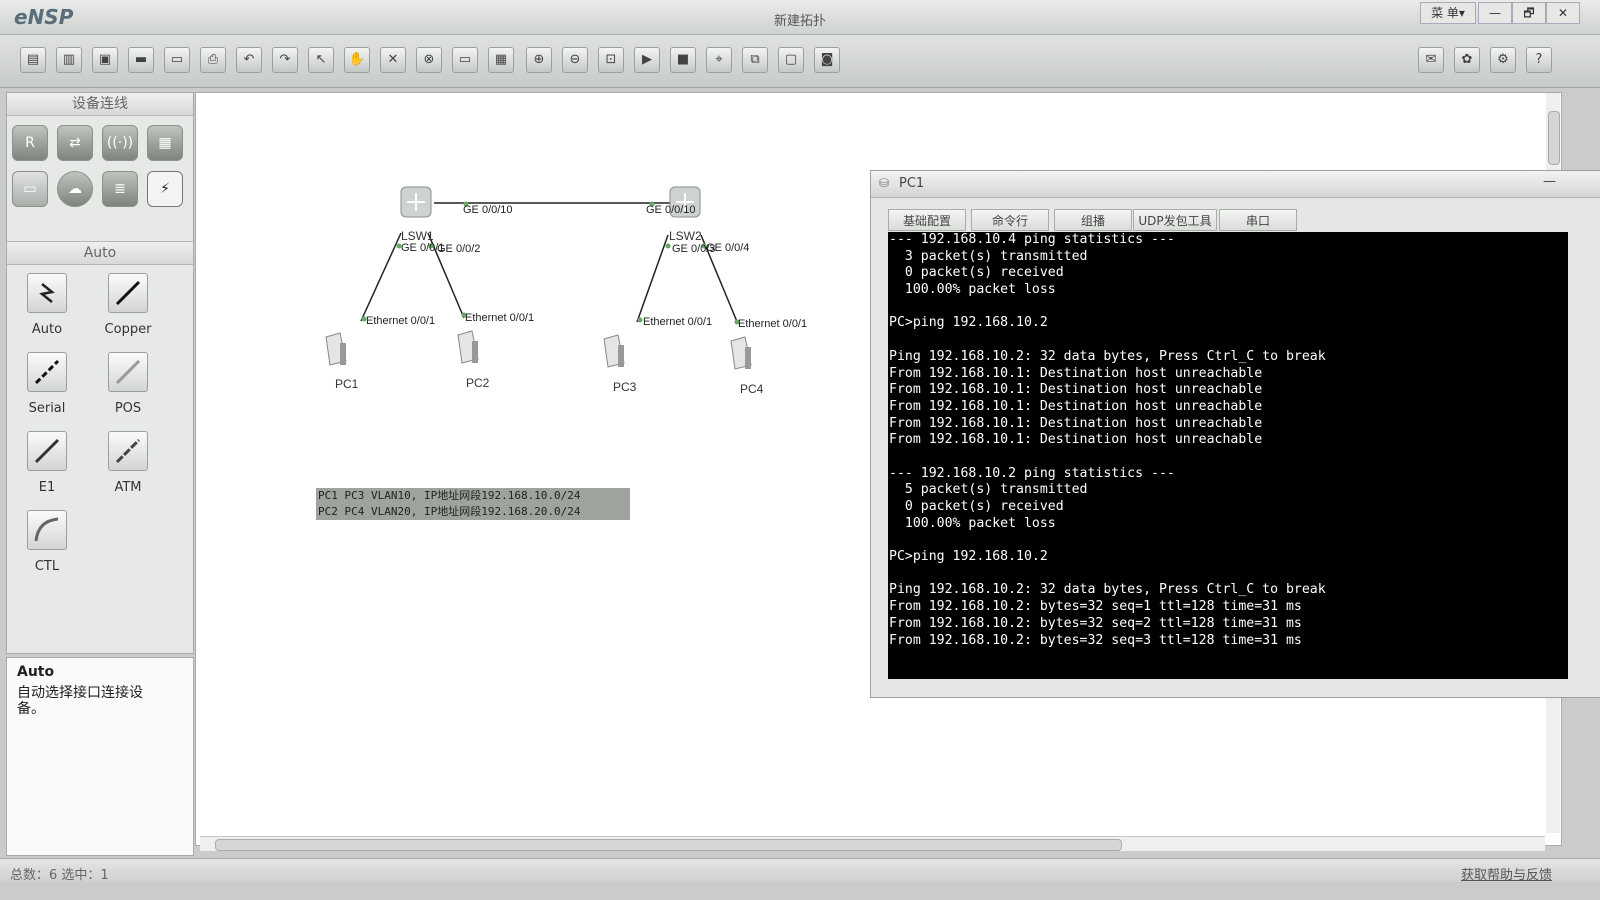 The image size is (1600, 900). What do you see at coordinates (773, 324) in the screenshot?
I see `port-label-pc4: Ethernet 0/0/1` at bounding box center [773, 324].